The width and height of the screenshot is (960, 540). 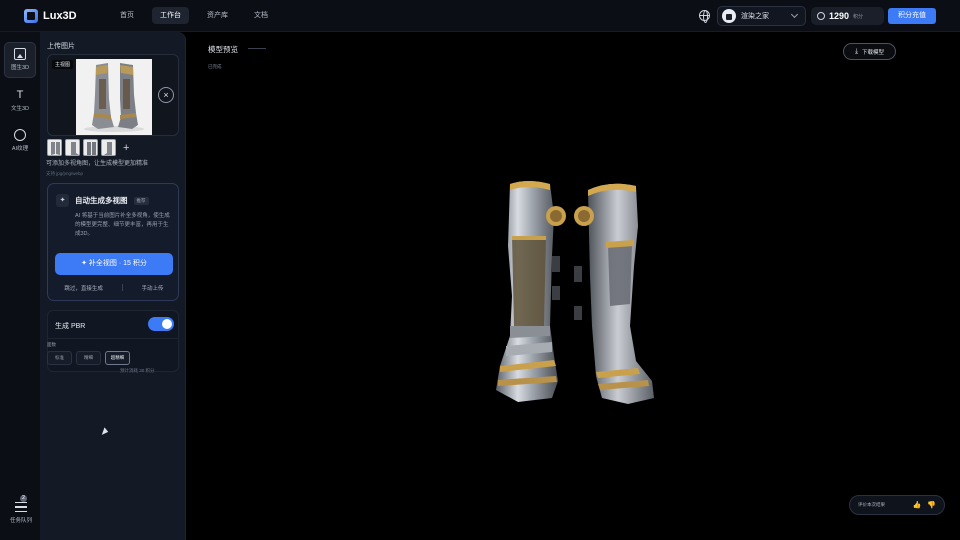 I want to click on thumbs-down-icon: 👎, so click(x=931, y=505).